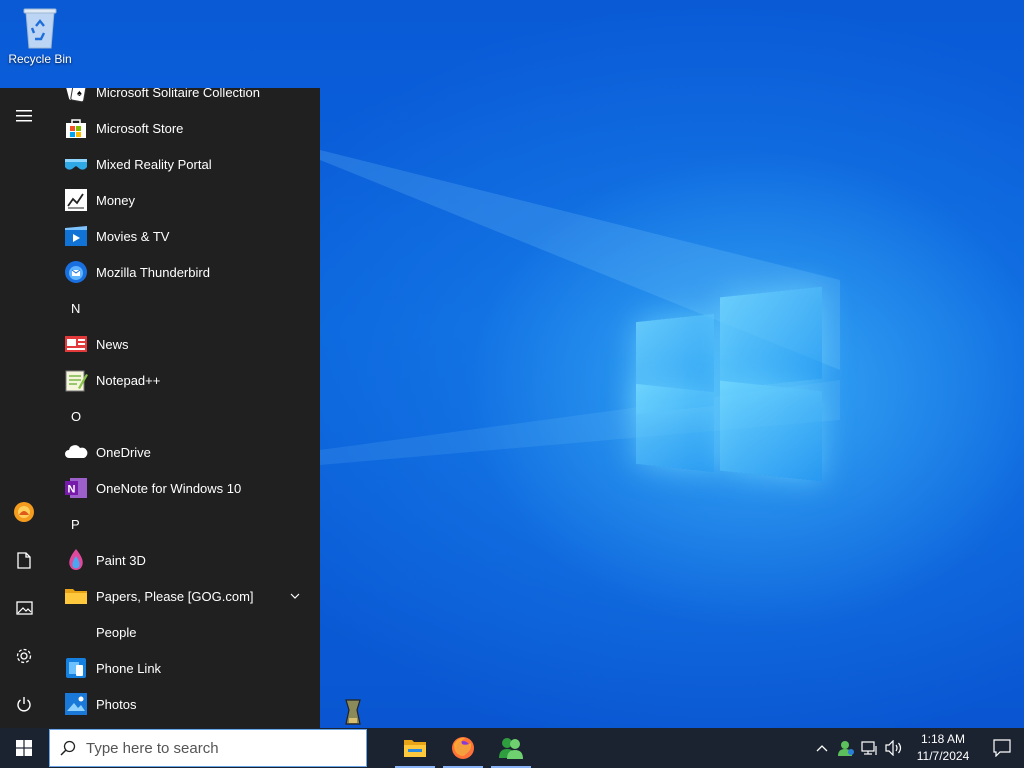 The image size is (1024, 768). Describe the element at coordinates (184, 524) in the screenshot. I see `letter-header-p: P` at that location.